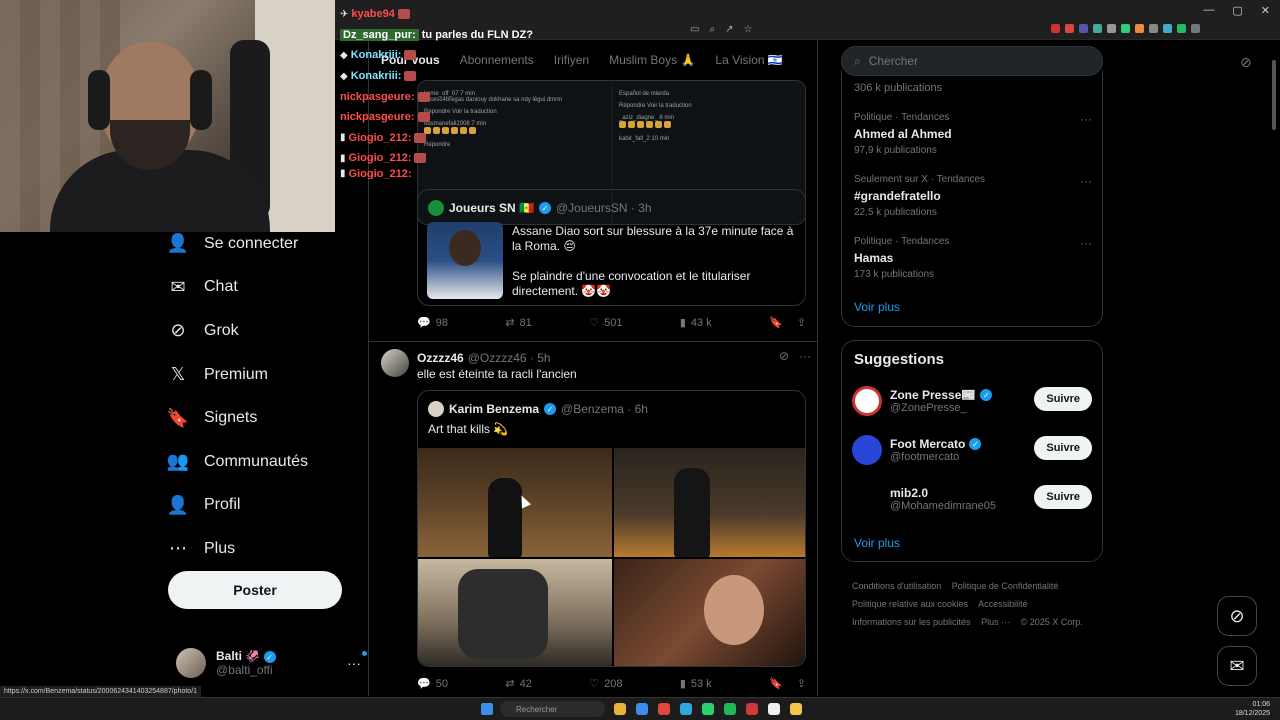 The width and height of the screenshot is (1280, 720). I want to click on suggestion-item: Zone Presse📰 ✓ @ZonePresse_ Suivre, so click(972, 401).